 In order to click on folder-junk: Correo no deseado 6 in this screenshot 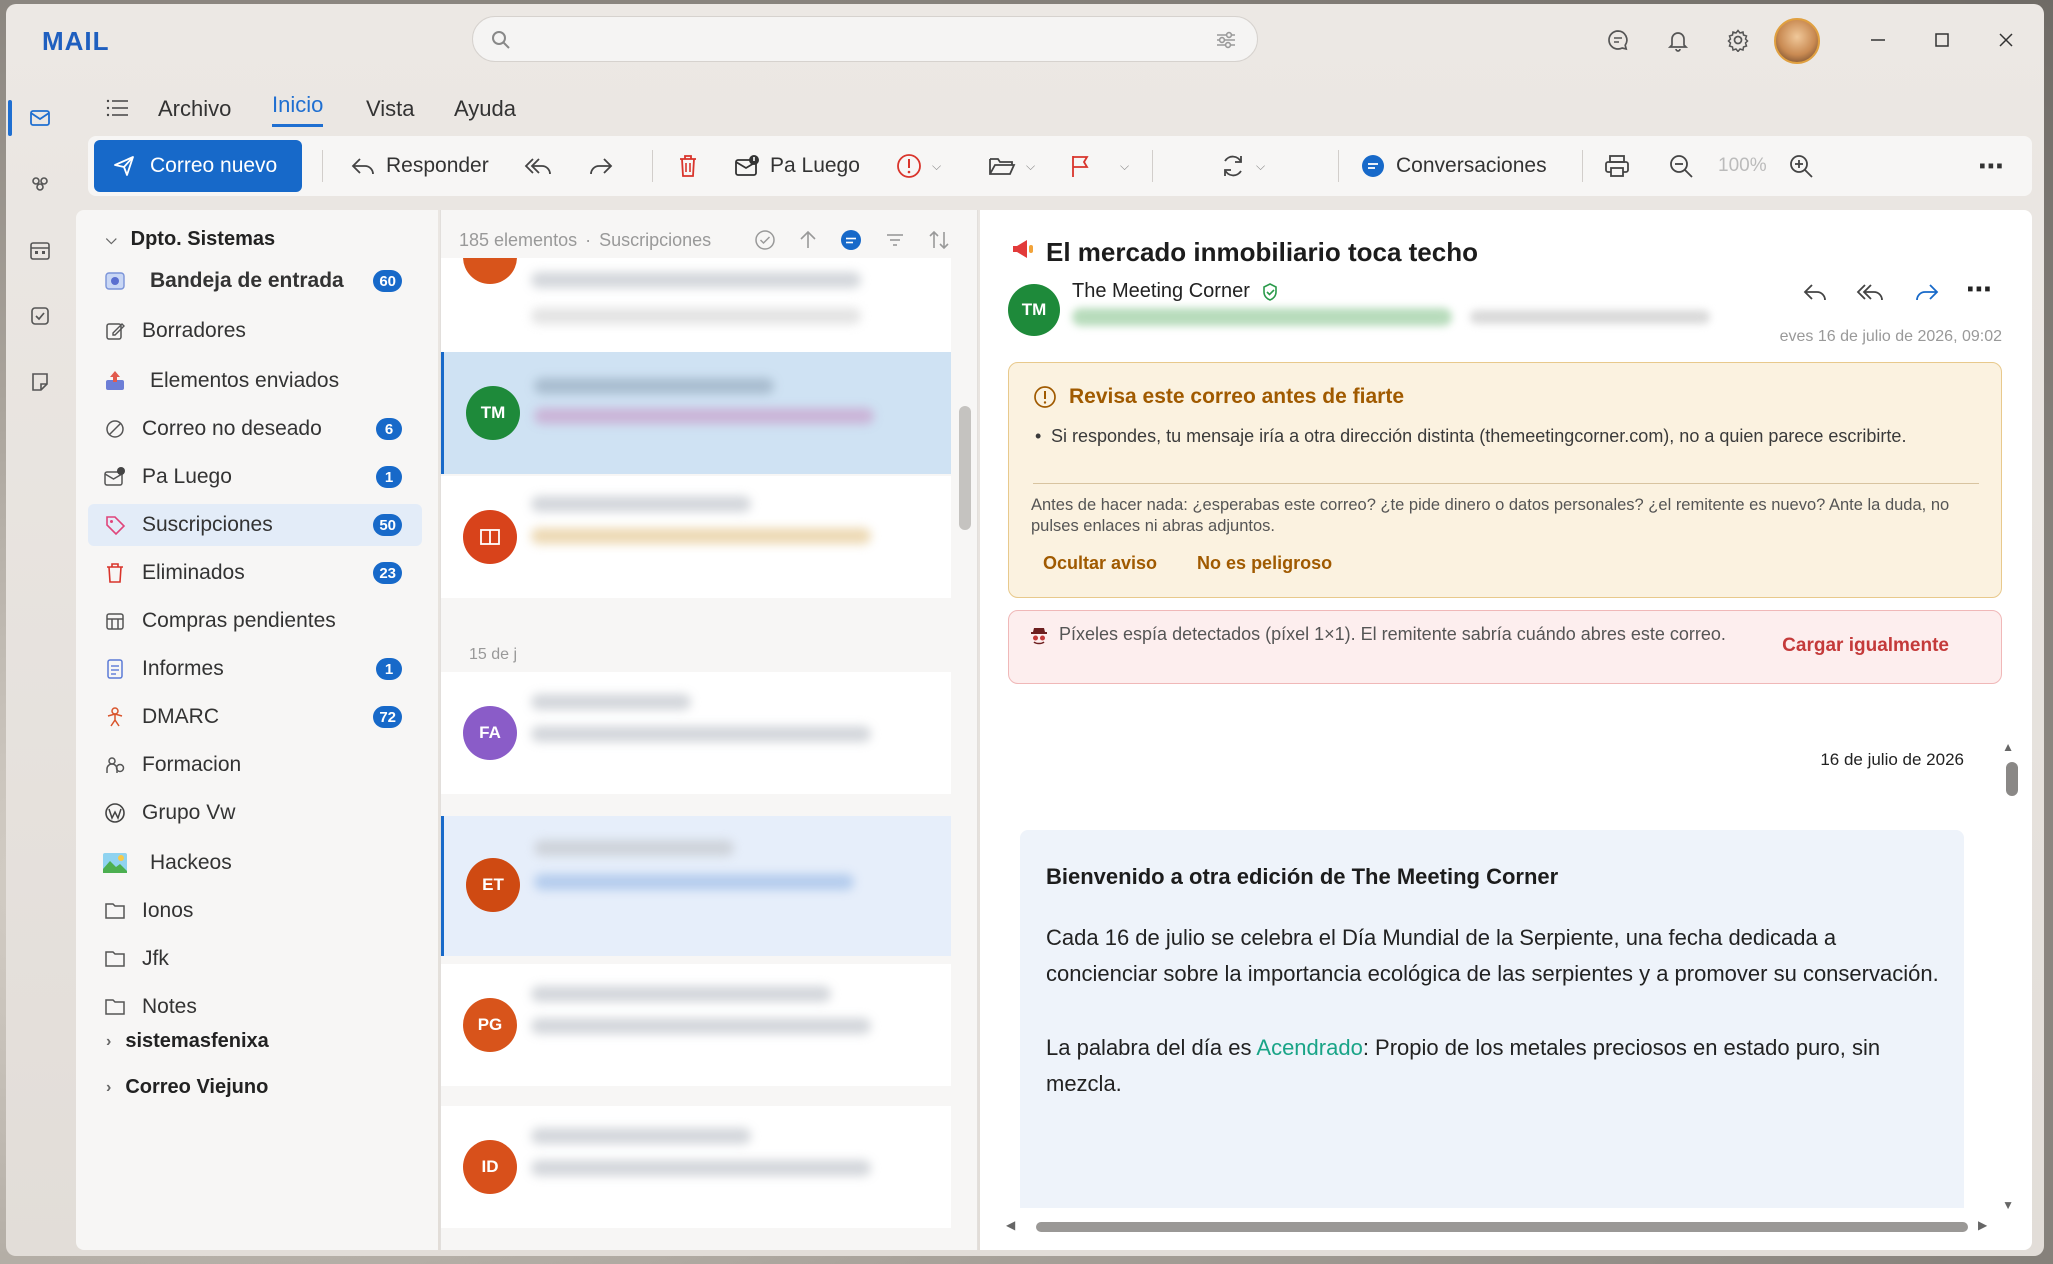, I will do `click(255, 429)`.